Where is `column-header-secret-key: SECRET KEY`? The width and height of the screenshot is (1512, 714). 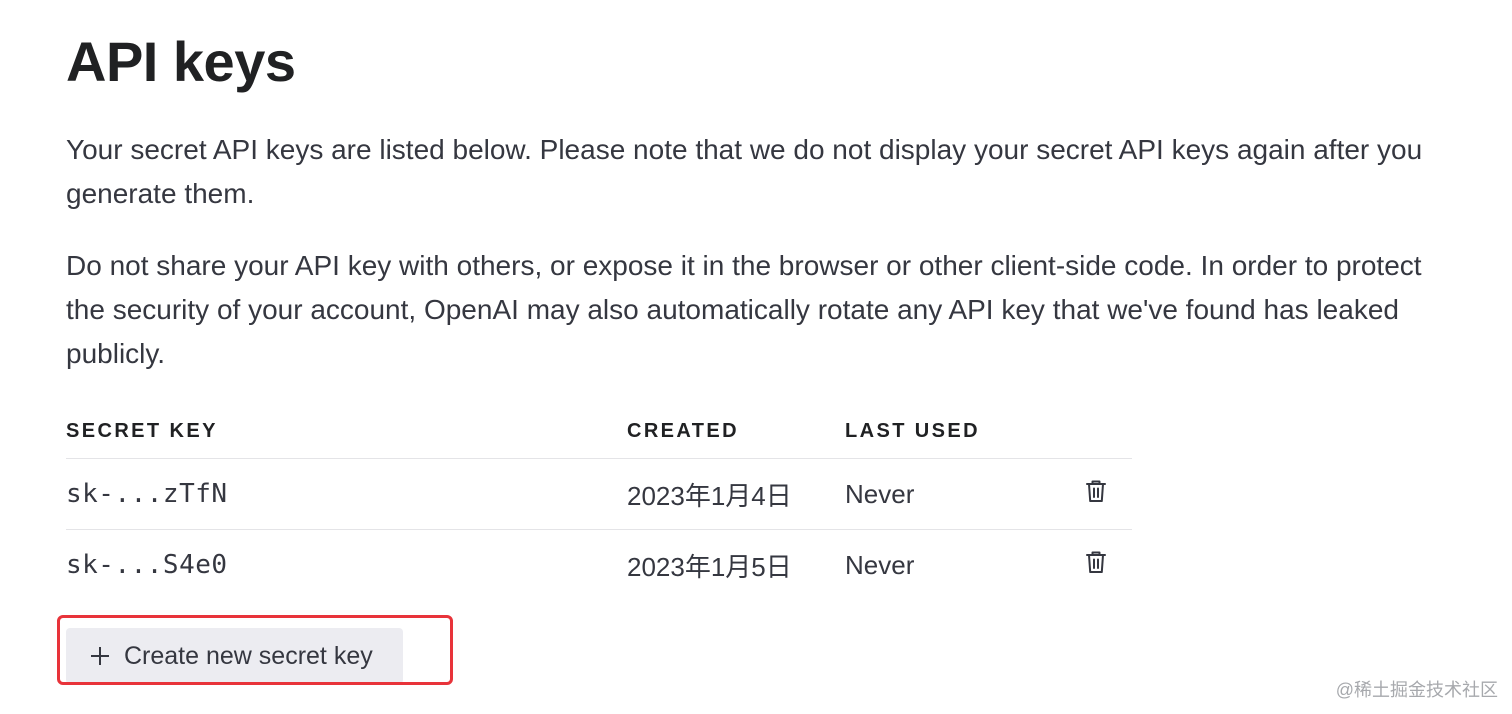 column-header-secret-key: SECRET KEY is located at coordinates (346, 431).